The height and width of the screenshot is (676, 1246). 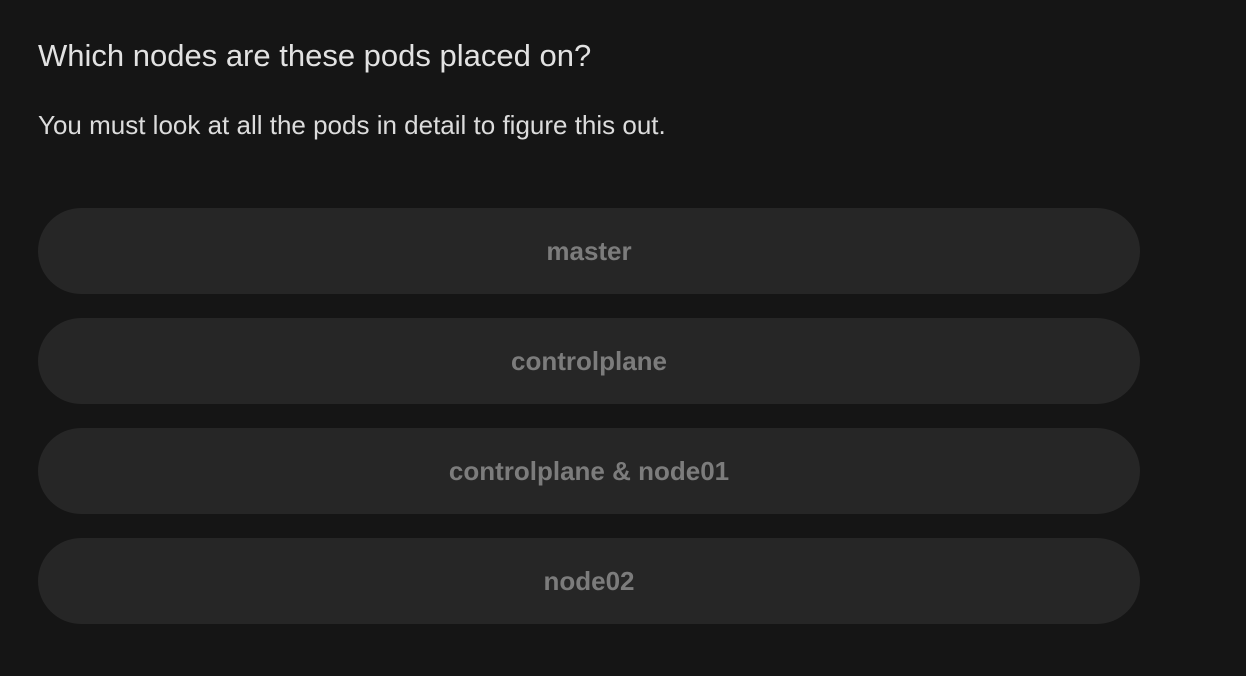 I want to click on answer-option-label: controlplane & node01, so click(x=589, y=470).